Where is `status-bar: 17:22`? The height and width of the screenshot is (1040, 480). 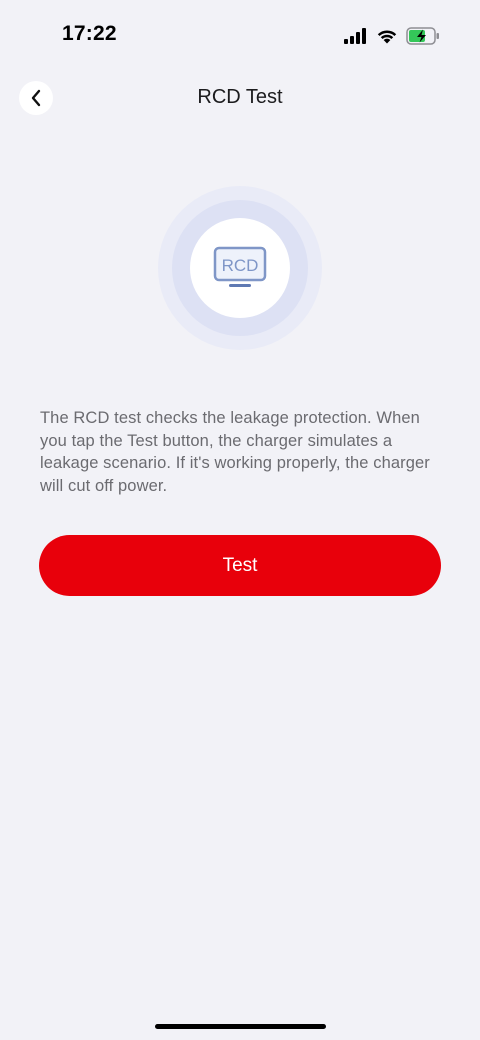 status-bar: 17:22 is located at coordinates (240, 36).